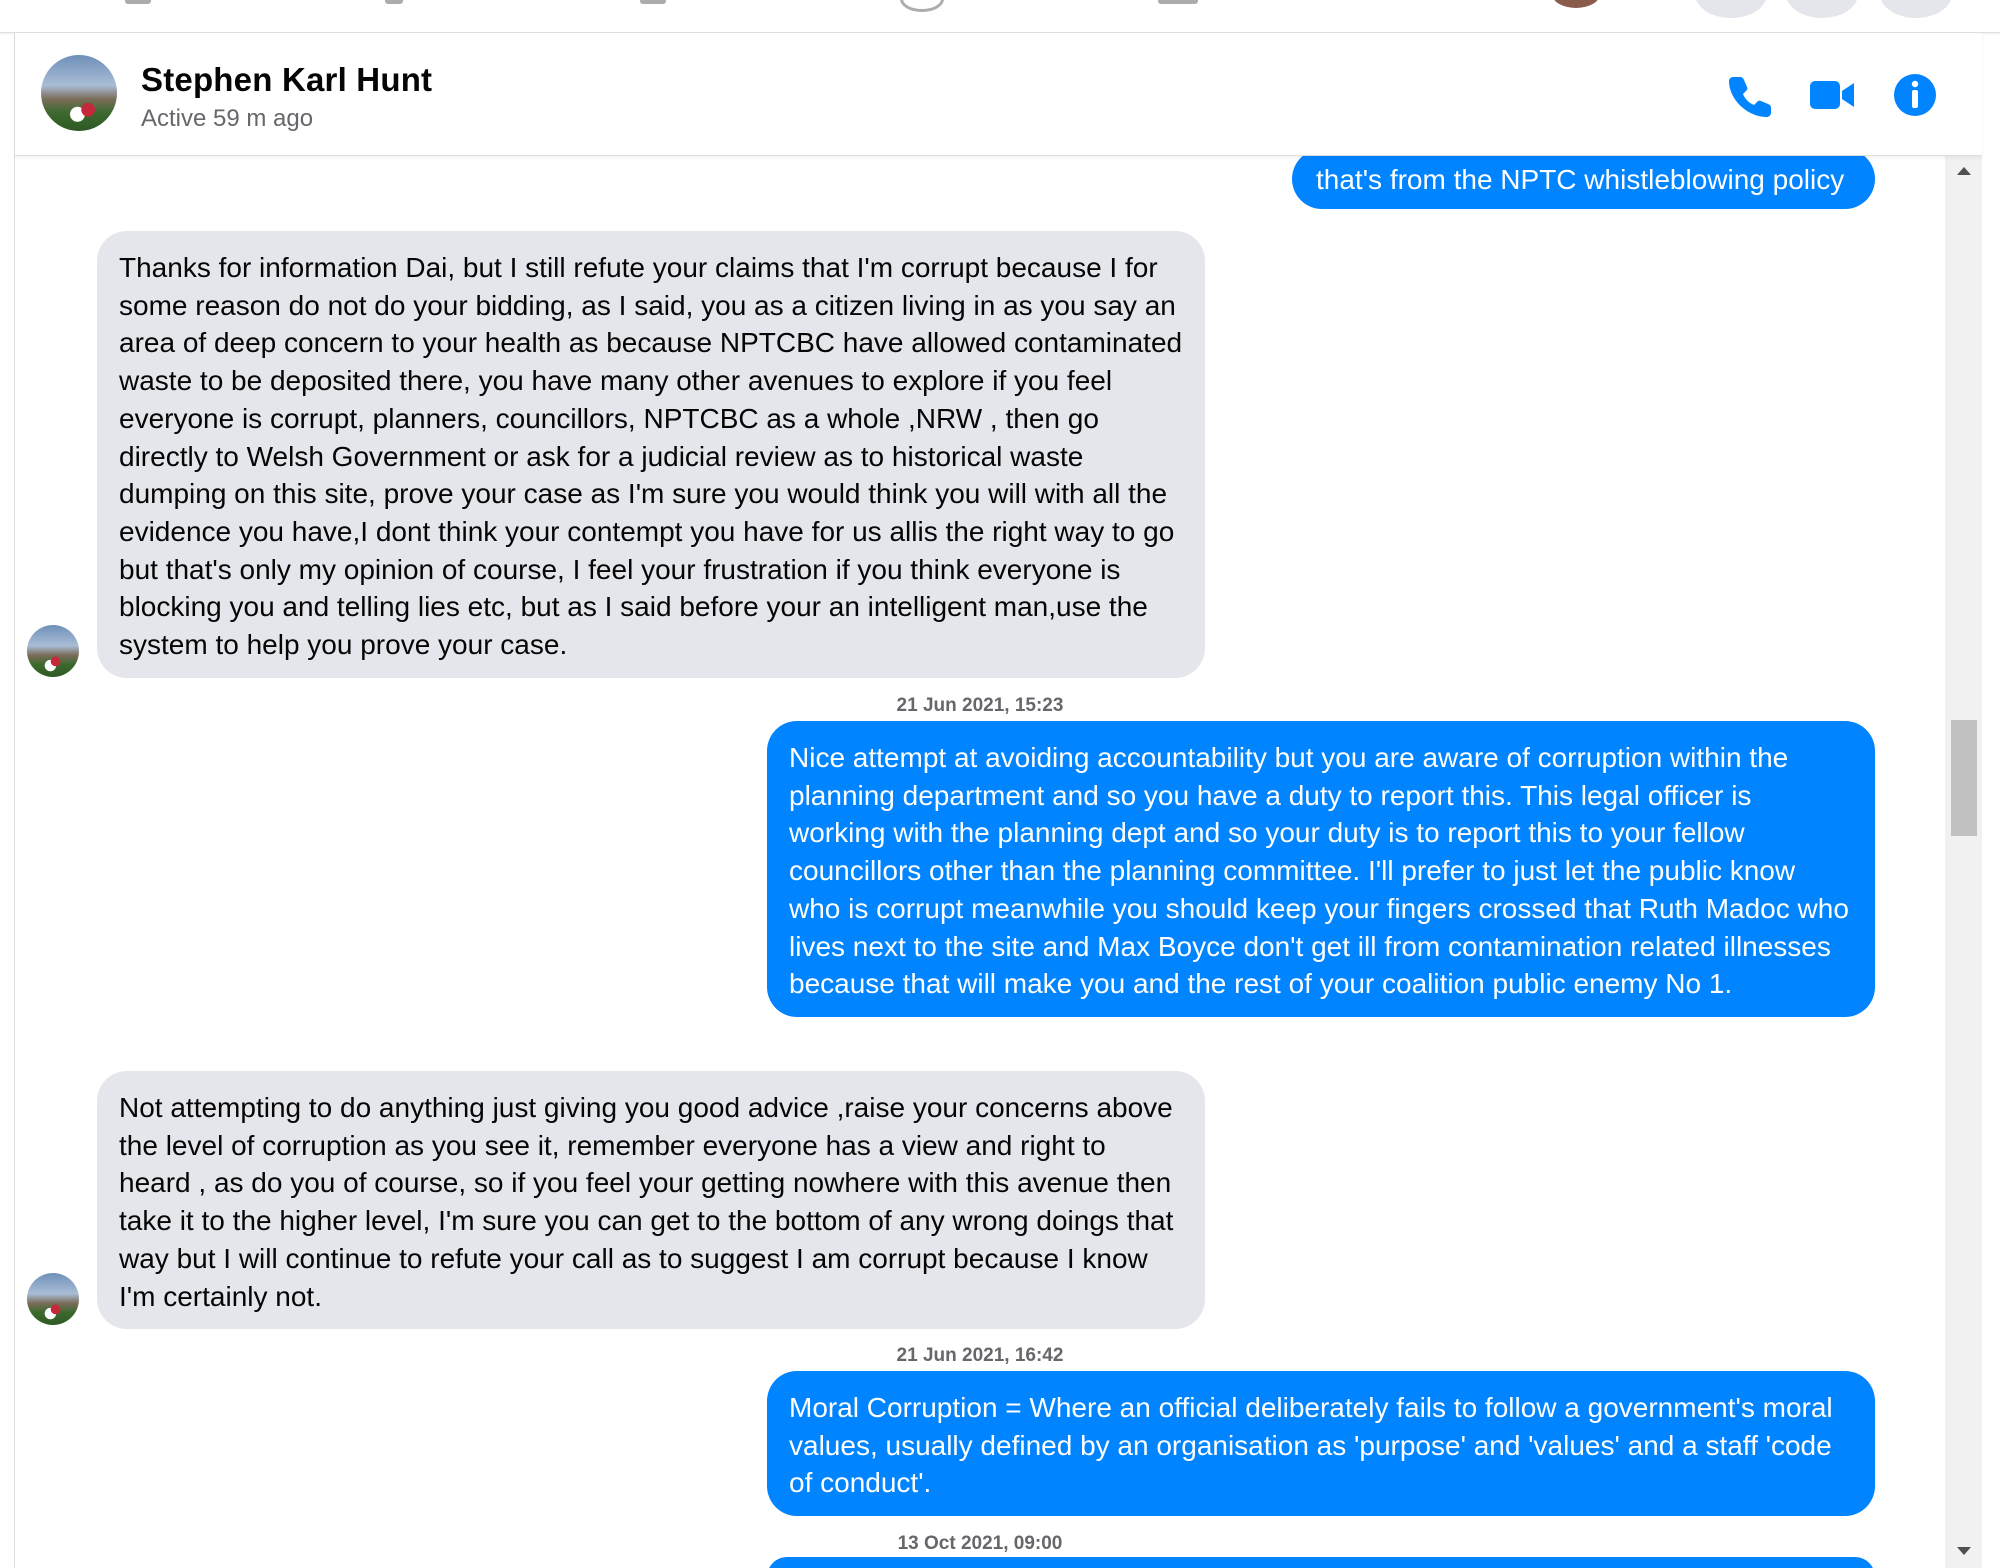 The width and height of the screenshot is (2000, 1568). What do you see at coordinates (1832, 95) in the screenshot?
I see `video-camera-icon` at bounding box center [1832, 95].